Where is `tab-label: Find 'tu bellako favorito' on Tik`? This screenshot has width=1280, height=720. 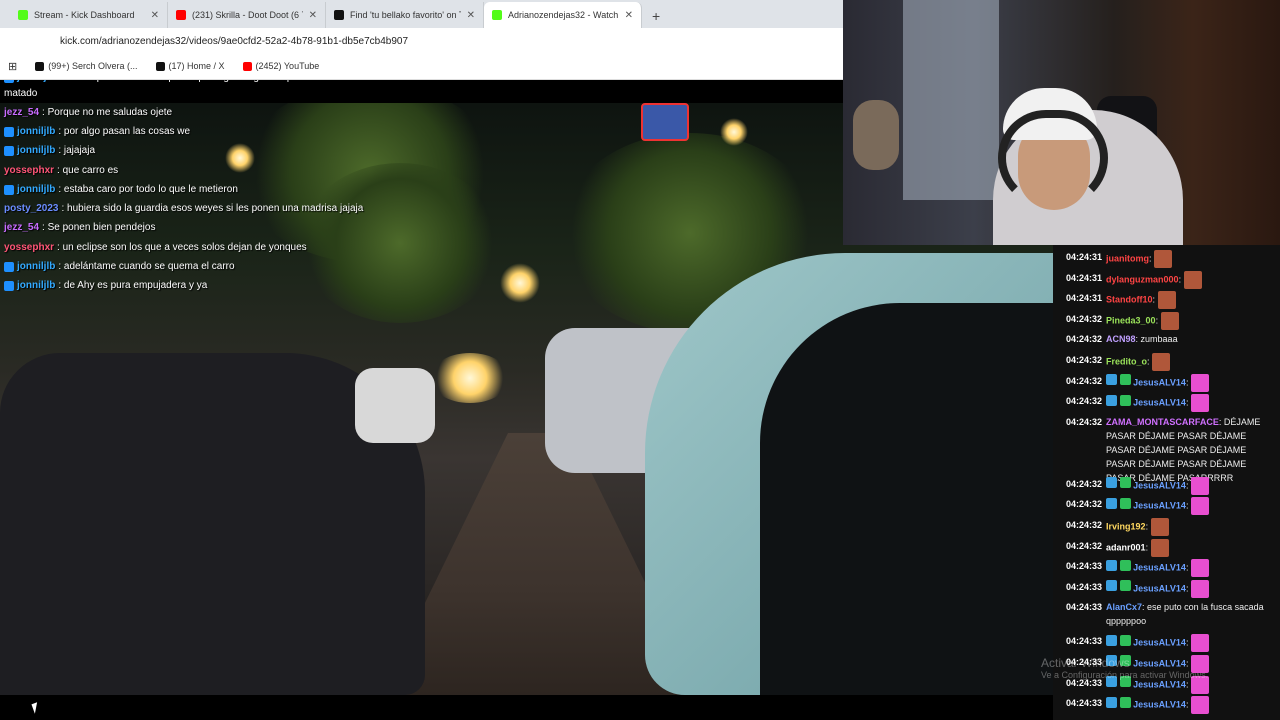
tab-label: Find 'tu bellako favorito' on Tik is located at coordinates (405, 15).